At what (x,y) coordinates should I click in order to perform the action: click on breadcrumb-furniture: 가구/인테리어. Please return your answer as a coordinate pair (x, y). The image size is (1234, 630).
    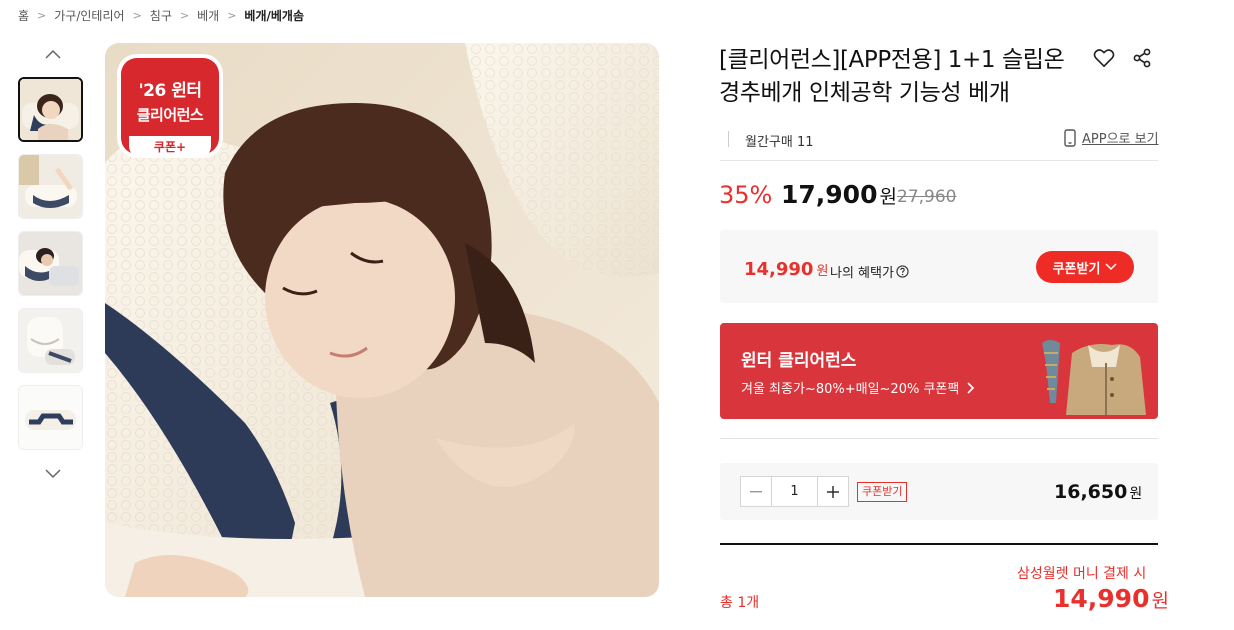
    Looking at the image, I should click on (89, 15).